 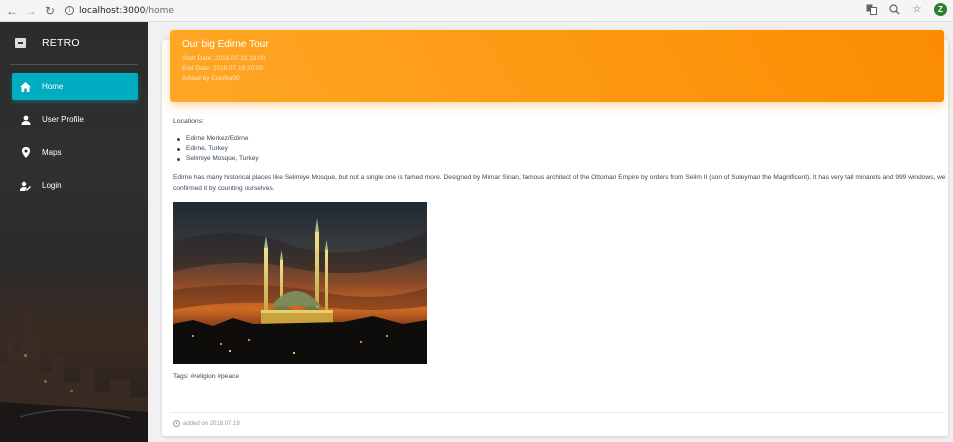 I want to click on tour-tags: Tags: #religion #peace, so click(x=206, y=376).